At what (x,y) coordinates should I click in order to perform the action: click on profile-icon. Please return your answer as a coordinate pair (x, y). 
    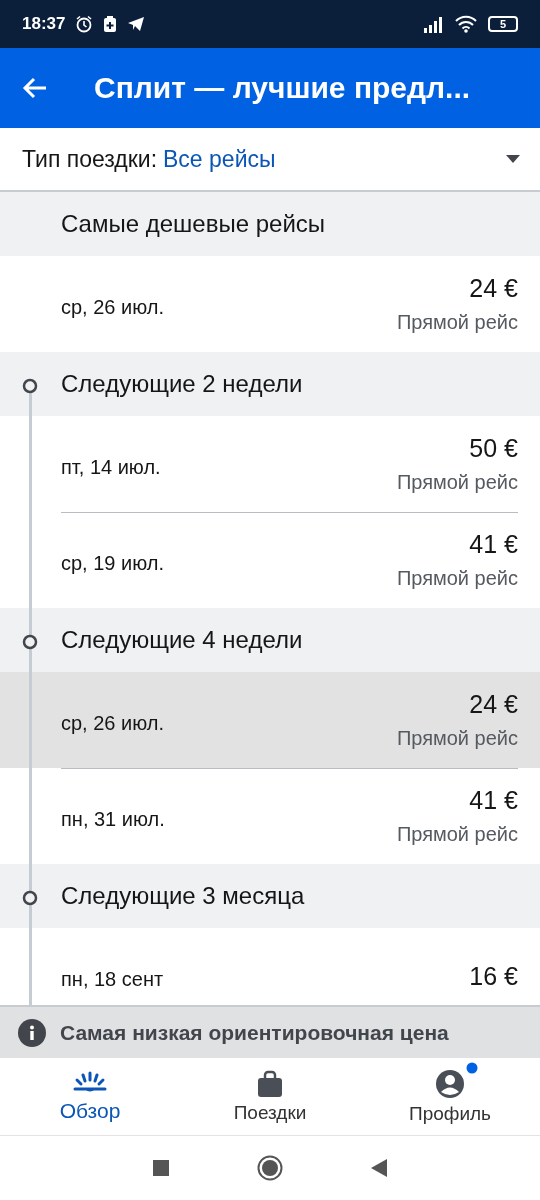
    Looking at the image, I should click on (450, 1083).